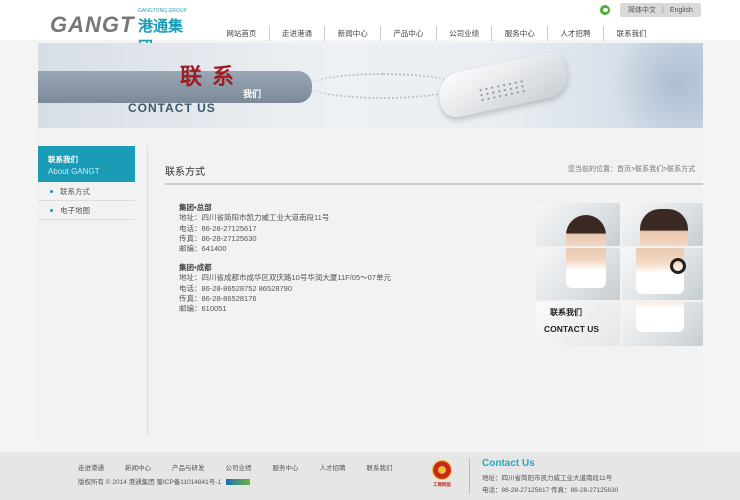 This screenshot has height=500, width=740. Describe the element at coordinates (254, 218) in the screenshot. I see `hq-address: 地址：四川省简阳市凯力威工业大道南段11号` at that location.